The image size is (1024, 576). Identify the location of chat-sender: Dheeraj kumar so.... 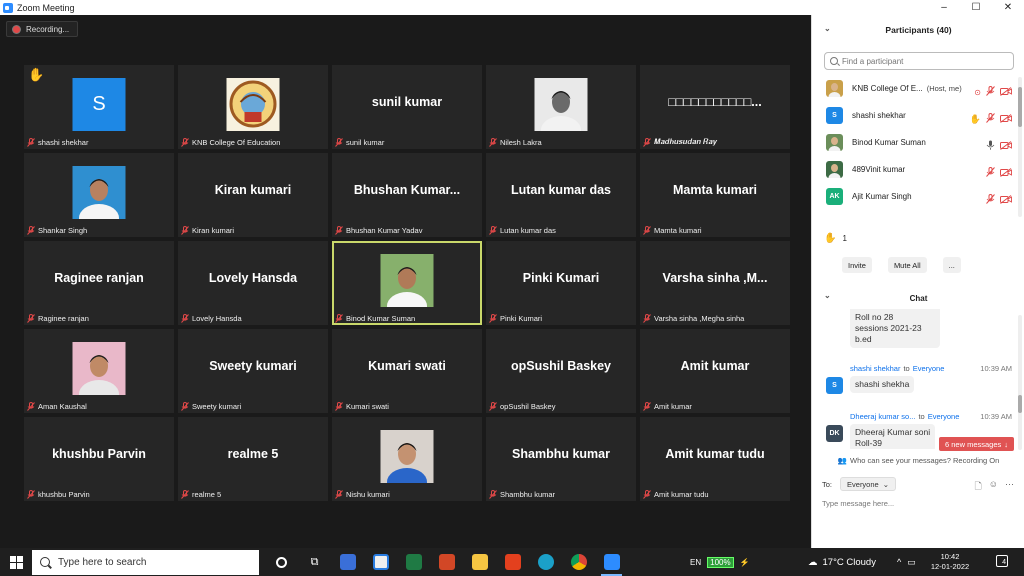
(882, 416).